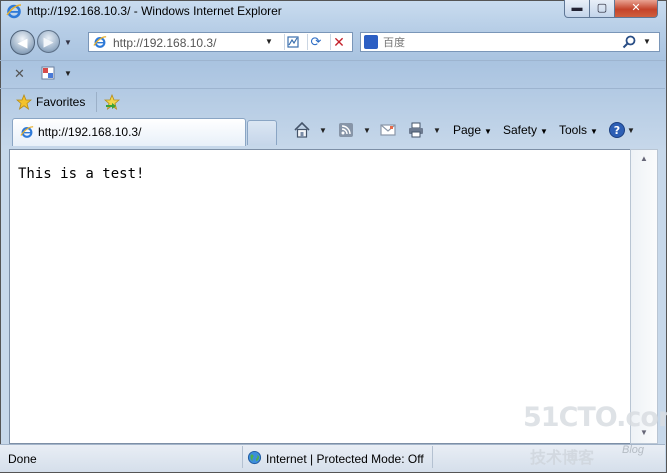 The height and width of the screenshot is (473, 667). What do you see at coordinates (315, 42) in the screenshot?
I see `refresh-icon: ⟳` at bounding box center [315, 42].